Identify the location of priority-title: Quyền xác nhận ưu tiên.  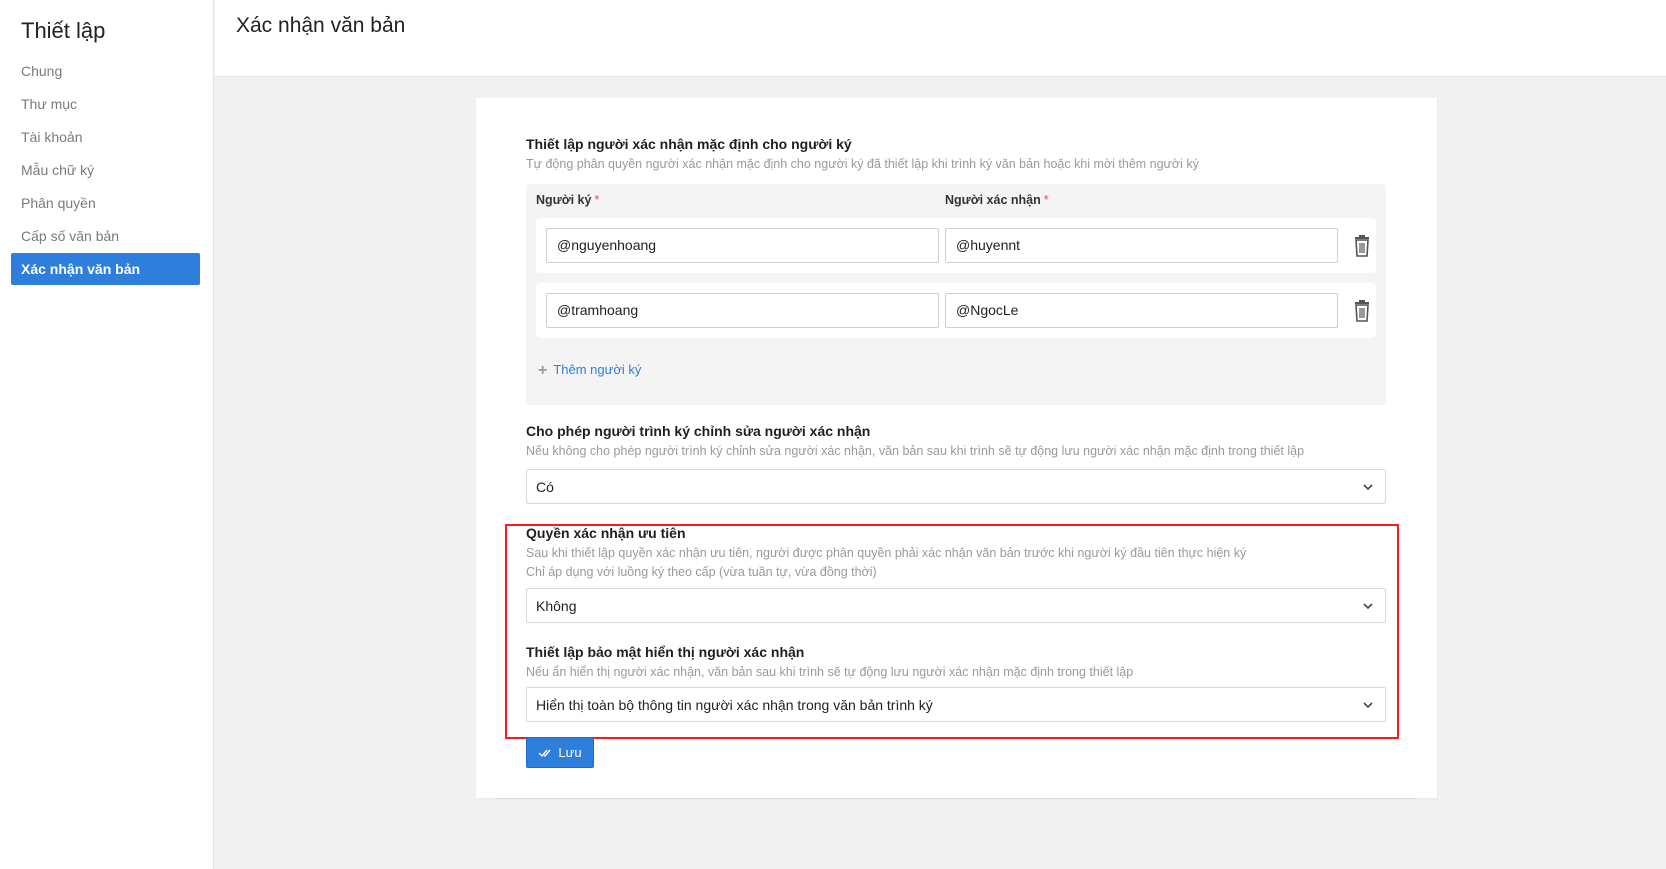
(606, 533).